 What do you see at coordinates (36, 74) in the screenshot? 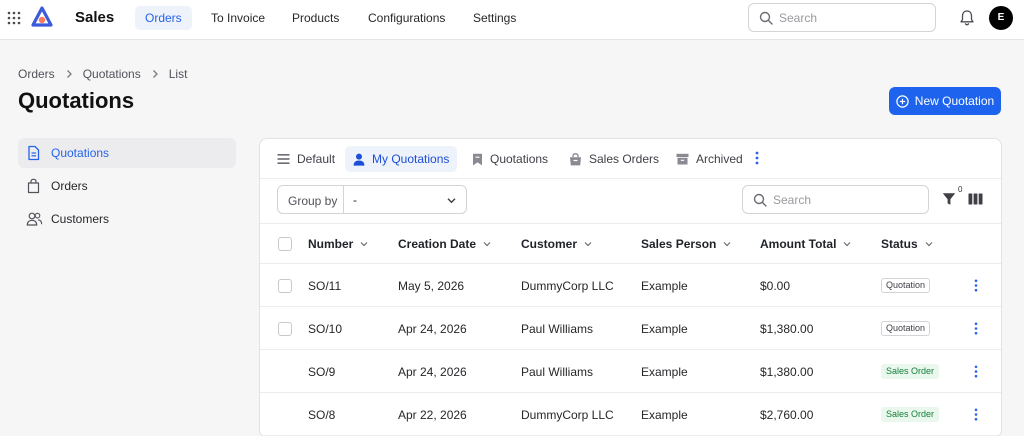
I see `breadcrumb-orders: Orders` at bounding box center [36, 74].